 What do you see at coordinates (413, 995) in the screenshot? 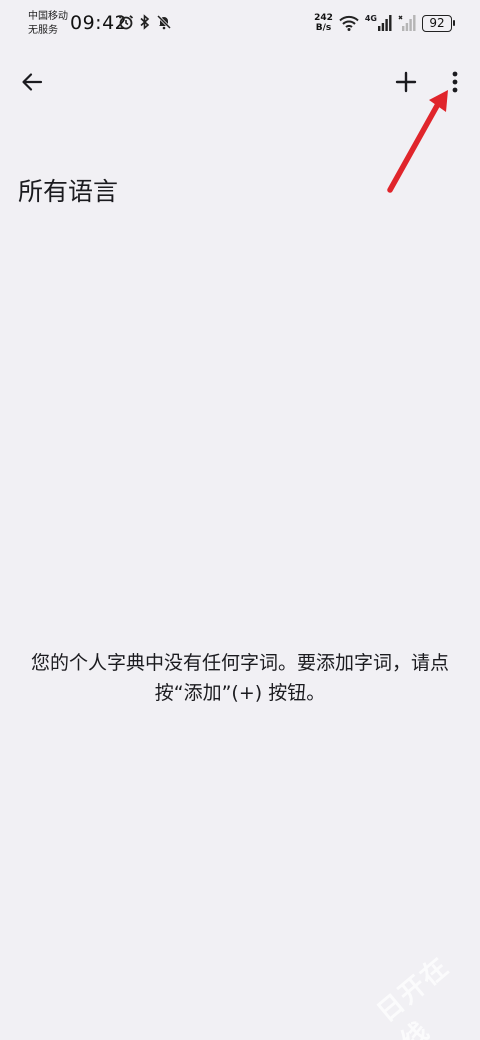
I see `watermark: 日开在线` at bounding box center [413, 995].